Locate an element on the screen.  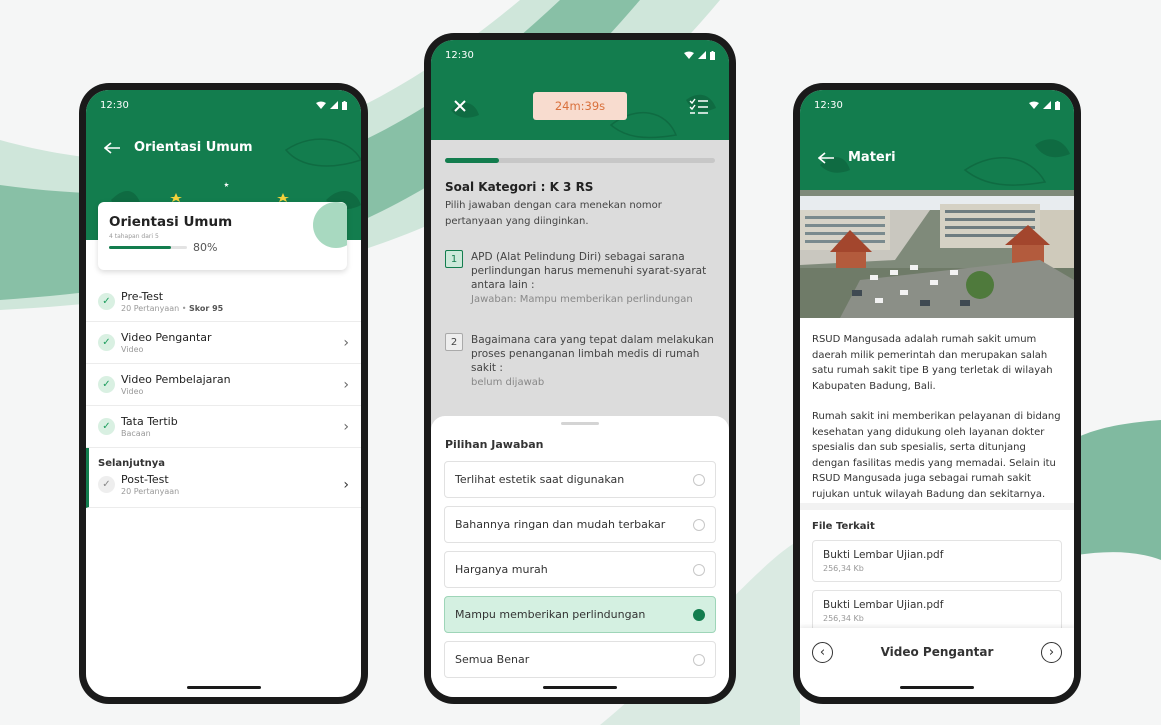
answer-option: Bahannya ringan dan mudah terbakar is located at coordinates (580, 524).